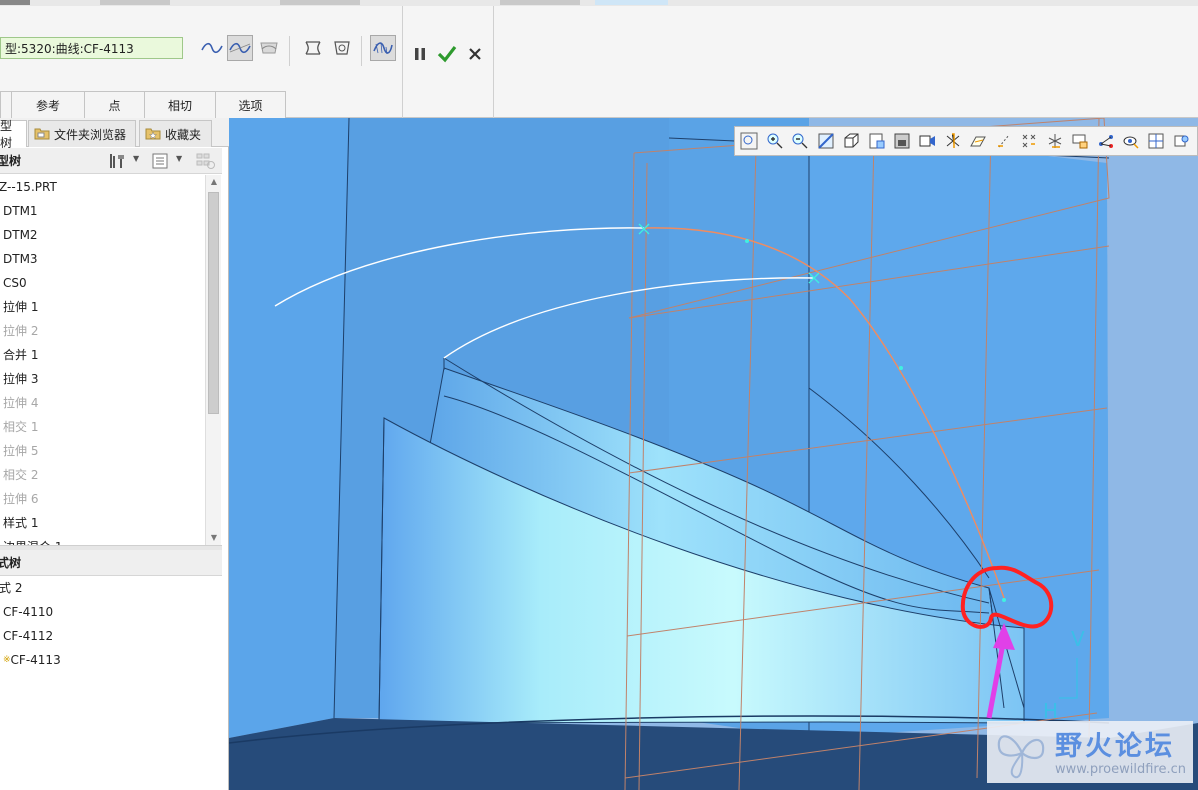 This screenshot has height=790, width=1198. Describe the element at coordinates (160, 162) in the screenshot. I see `show-list-icon` at that location.